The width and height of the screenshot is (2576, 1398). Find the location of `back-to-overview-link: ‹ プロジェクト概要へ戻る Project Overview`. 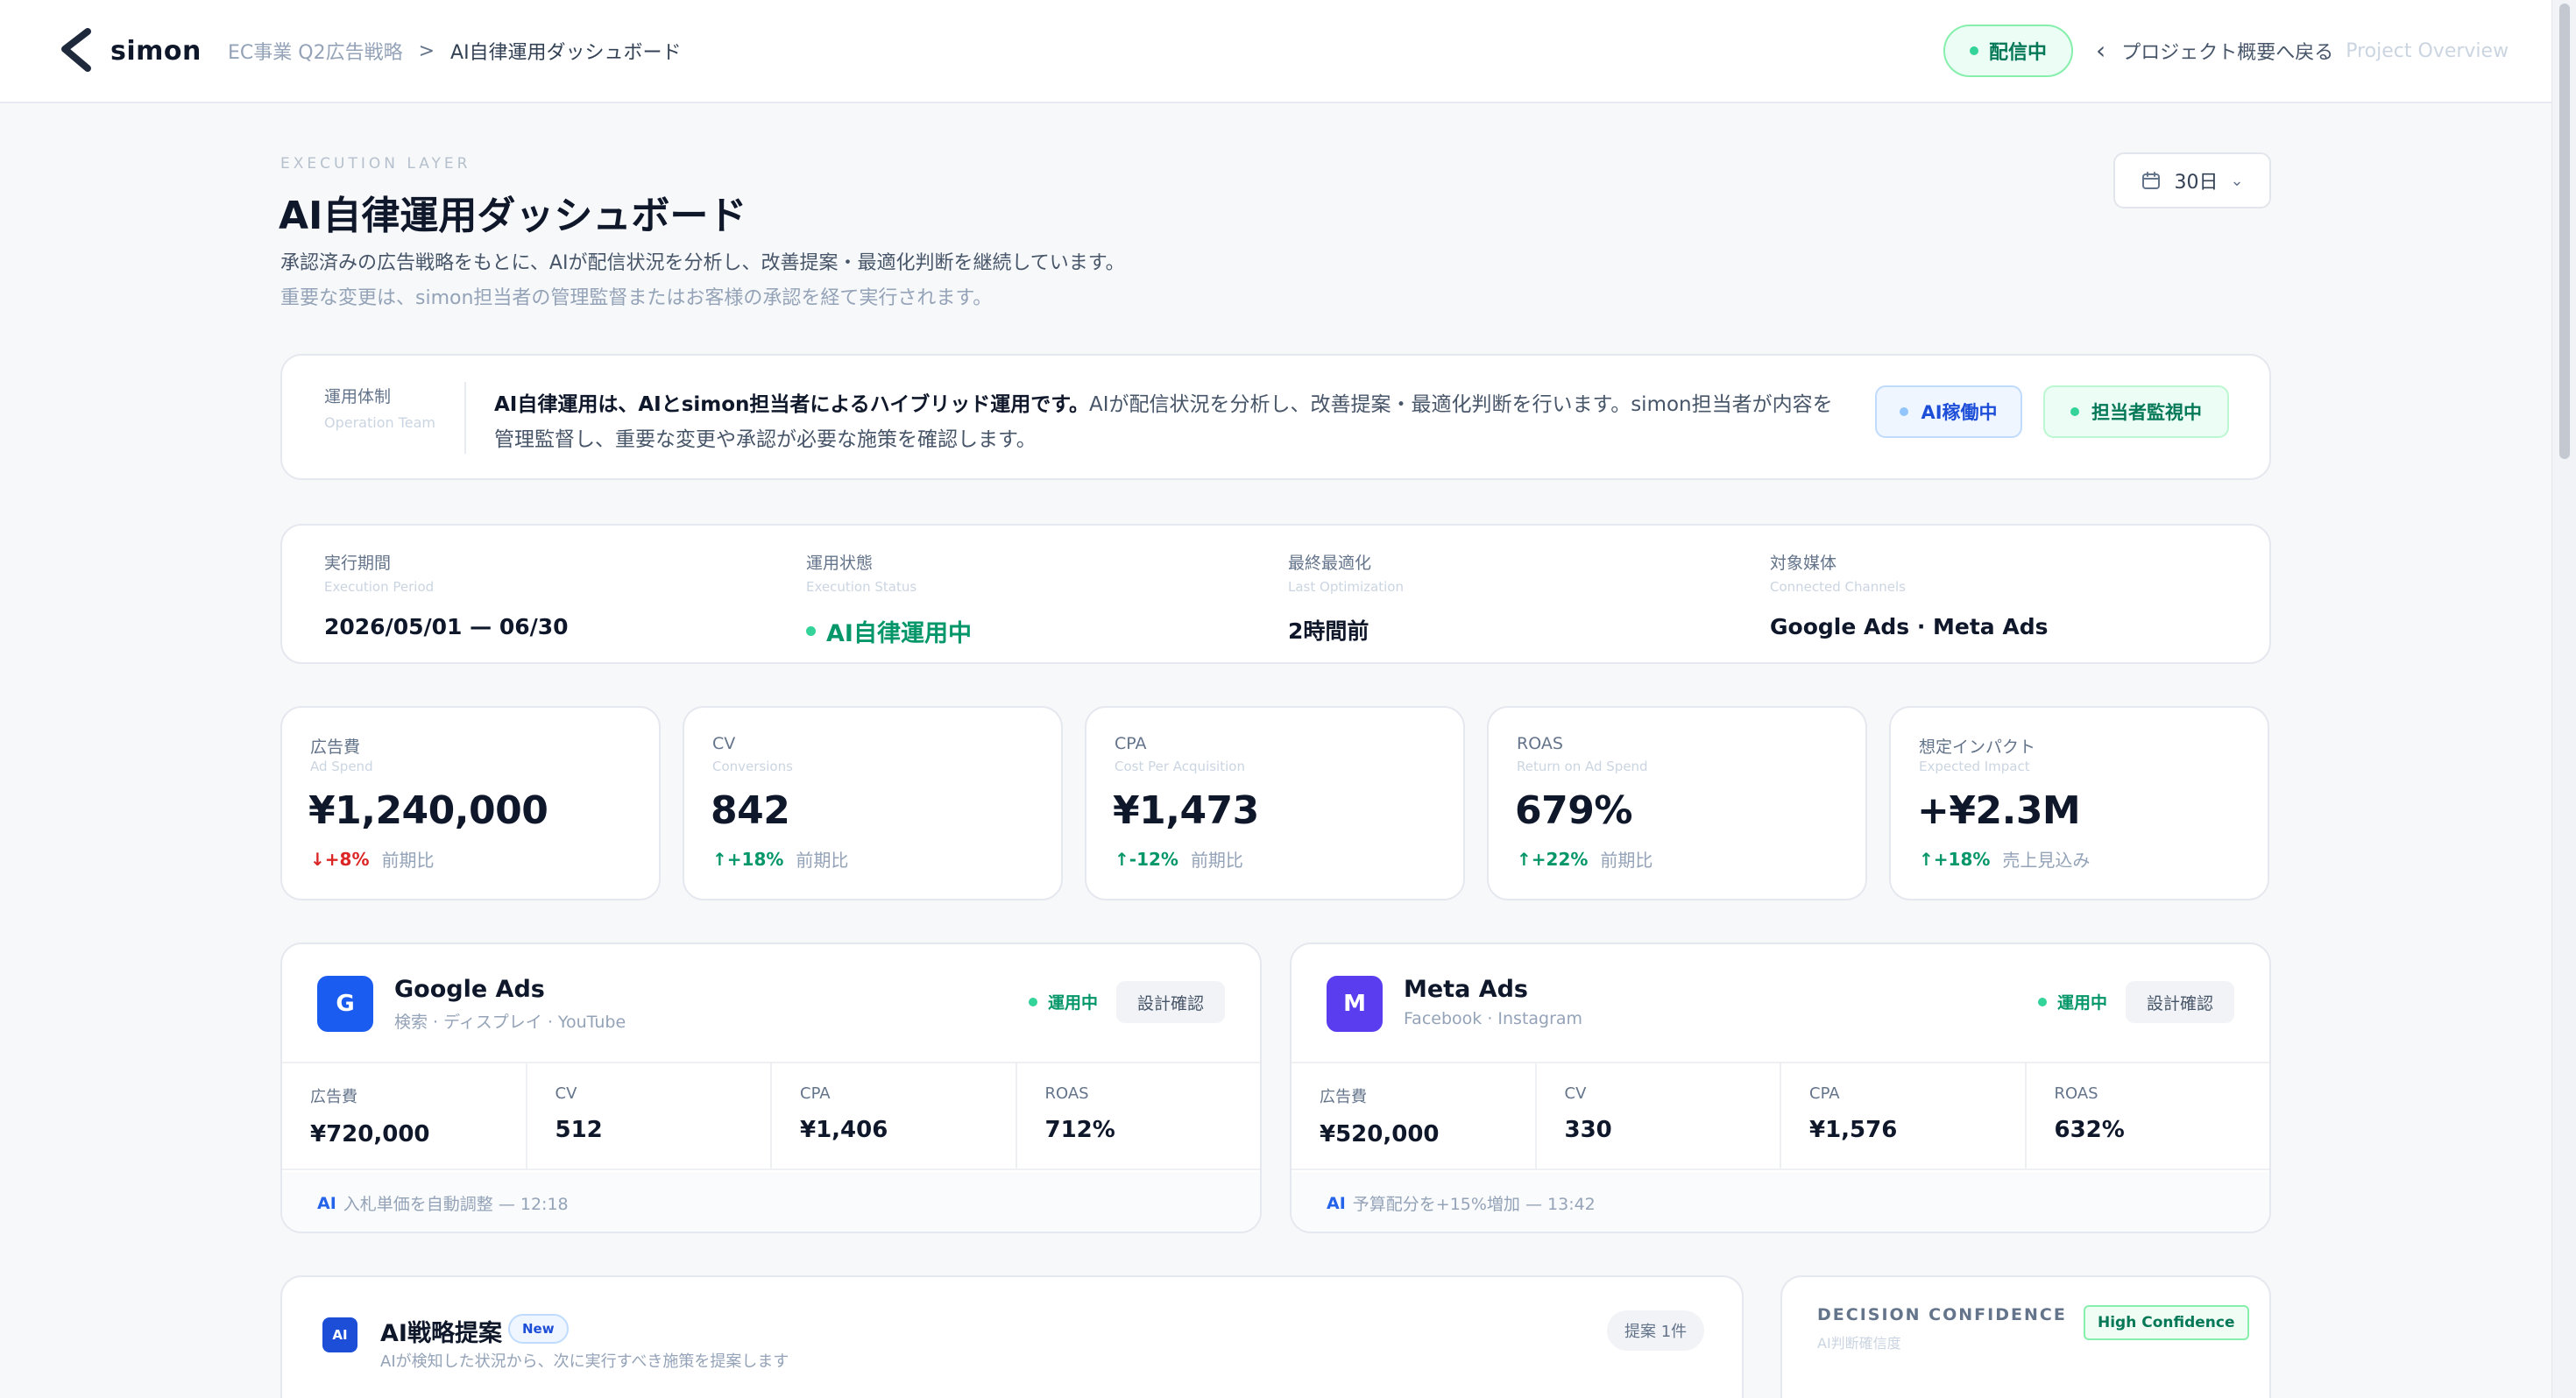

back-to-overview-link: ‹ プロジェクト概要へ戻る Project Overview is located at coordinates (2302, 51).